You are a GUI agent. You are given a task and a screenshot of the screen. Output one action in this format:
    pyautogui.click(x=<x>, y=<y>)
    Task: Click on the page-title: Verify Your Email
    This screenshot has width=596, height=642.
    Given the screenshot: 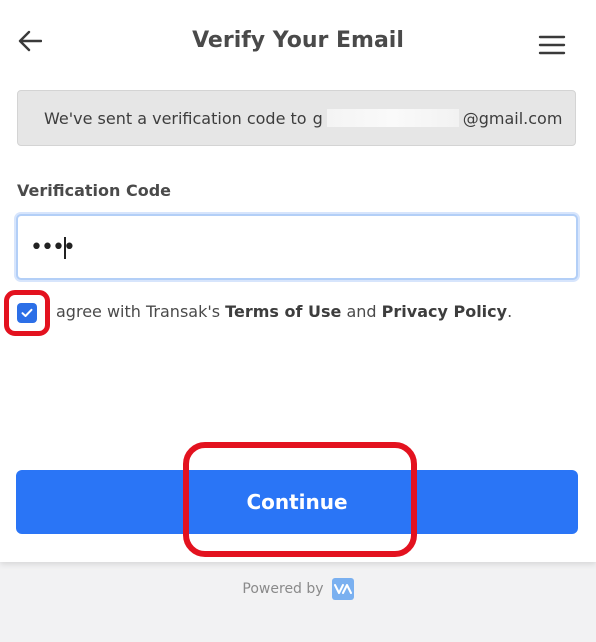 What is the action you would take?
    pyautogui.click(x=298, y=40)
    